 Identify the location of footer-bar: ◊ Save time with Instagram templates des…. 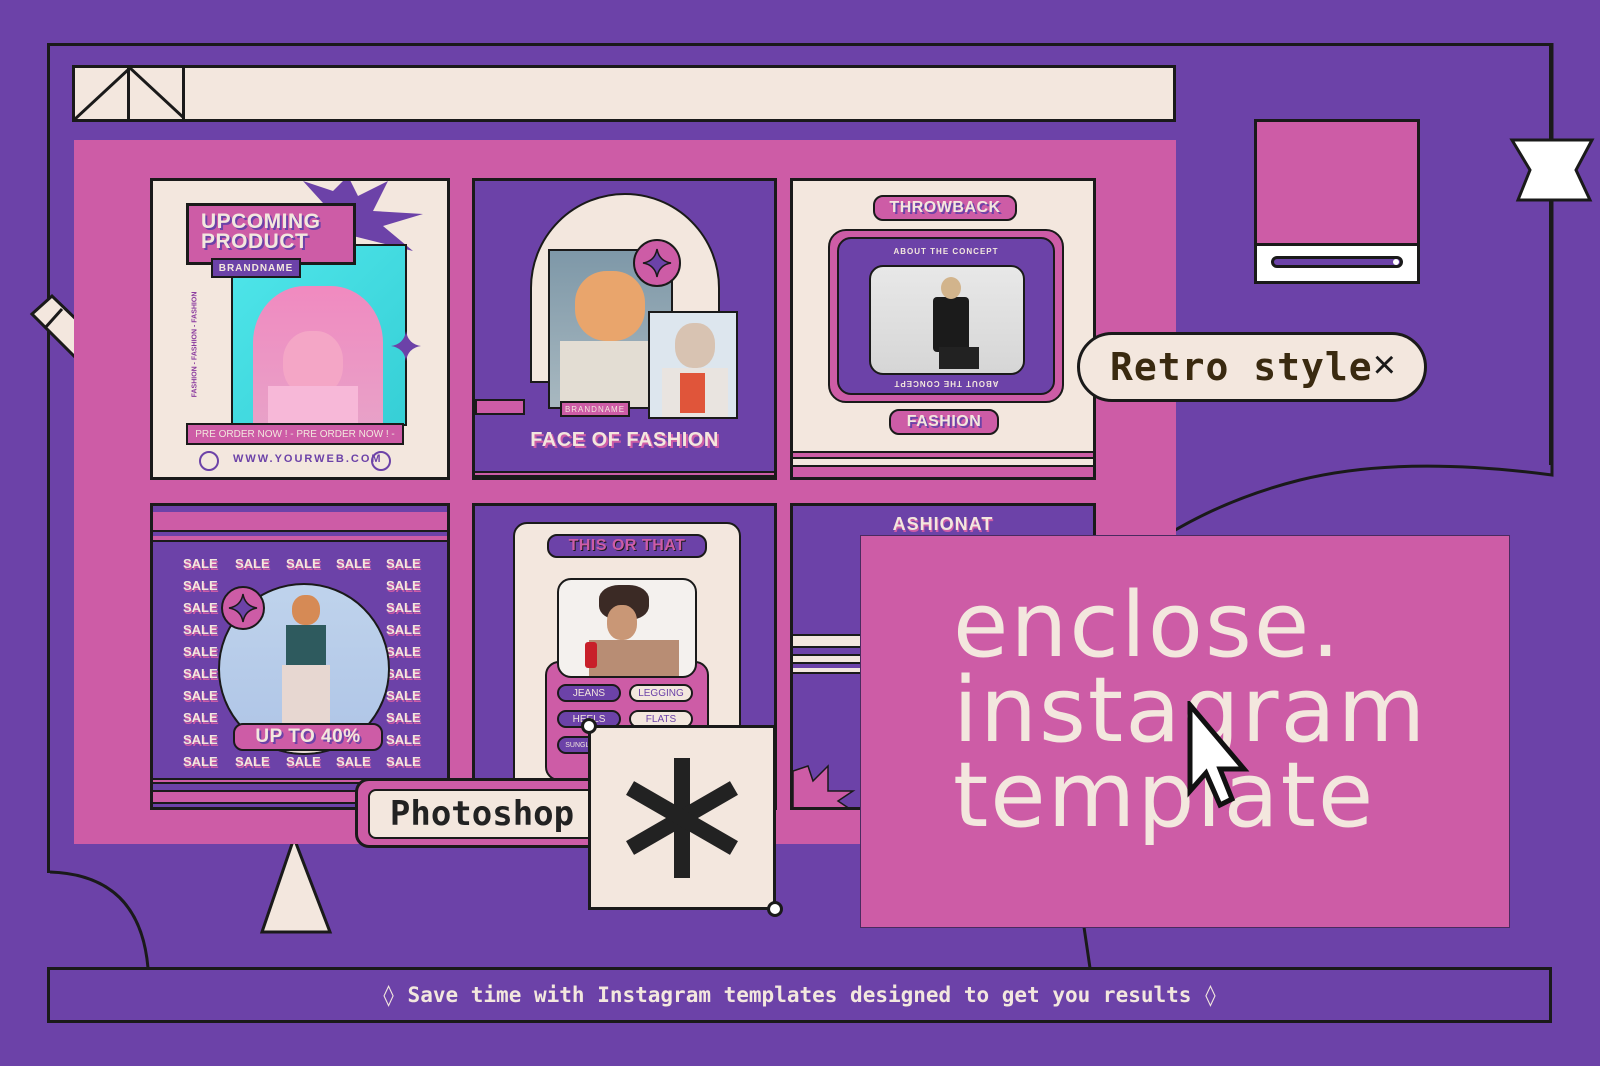
(799, 995).